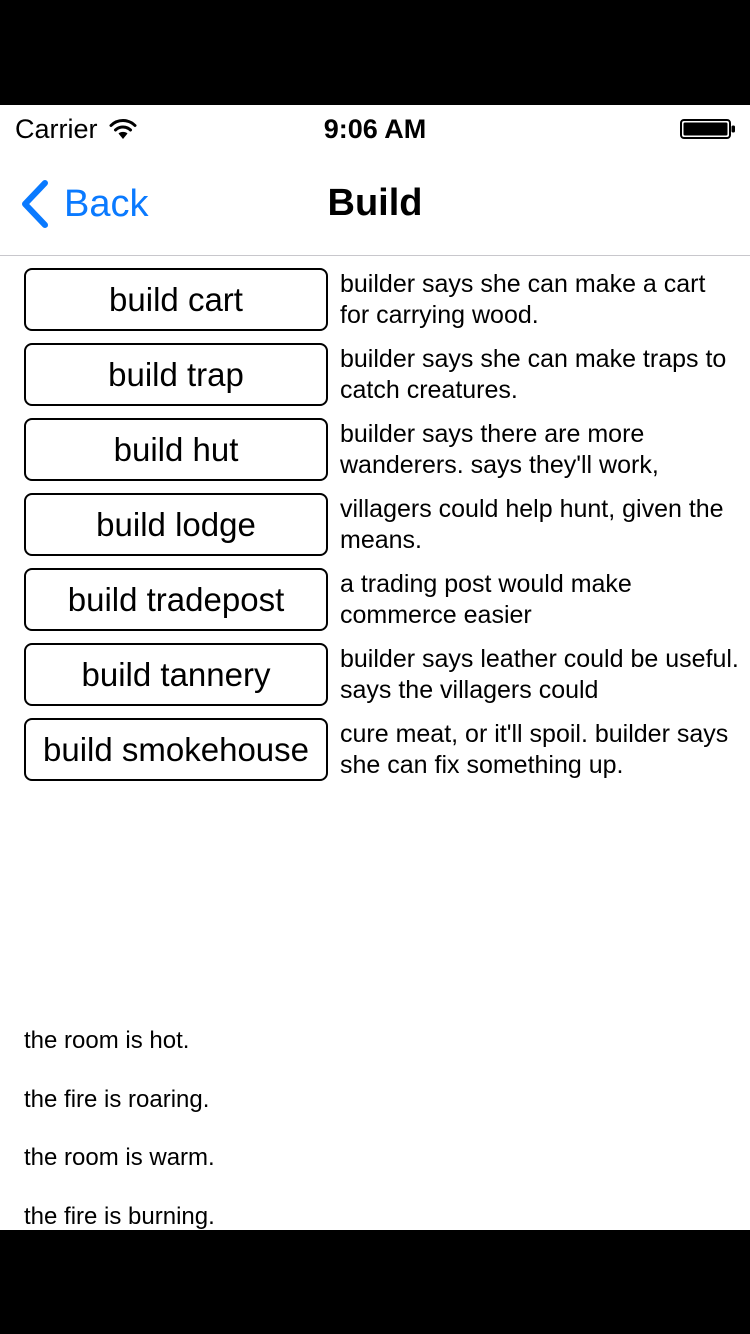  I want to click on navigation-bar: Back Build, so click(375, 204).